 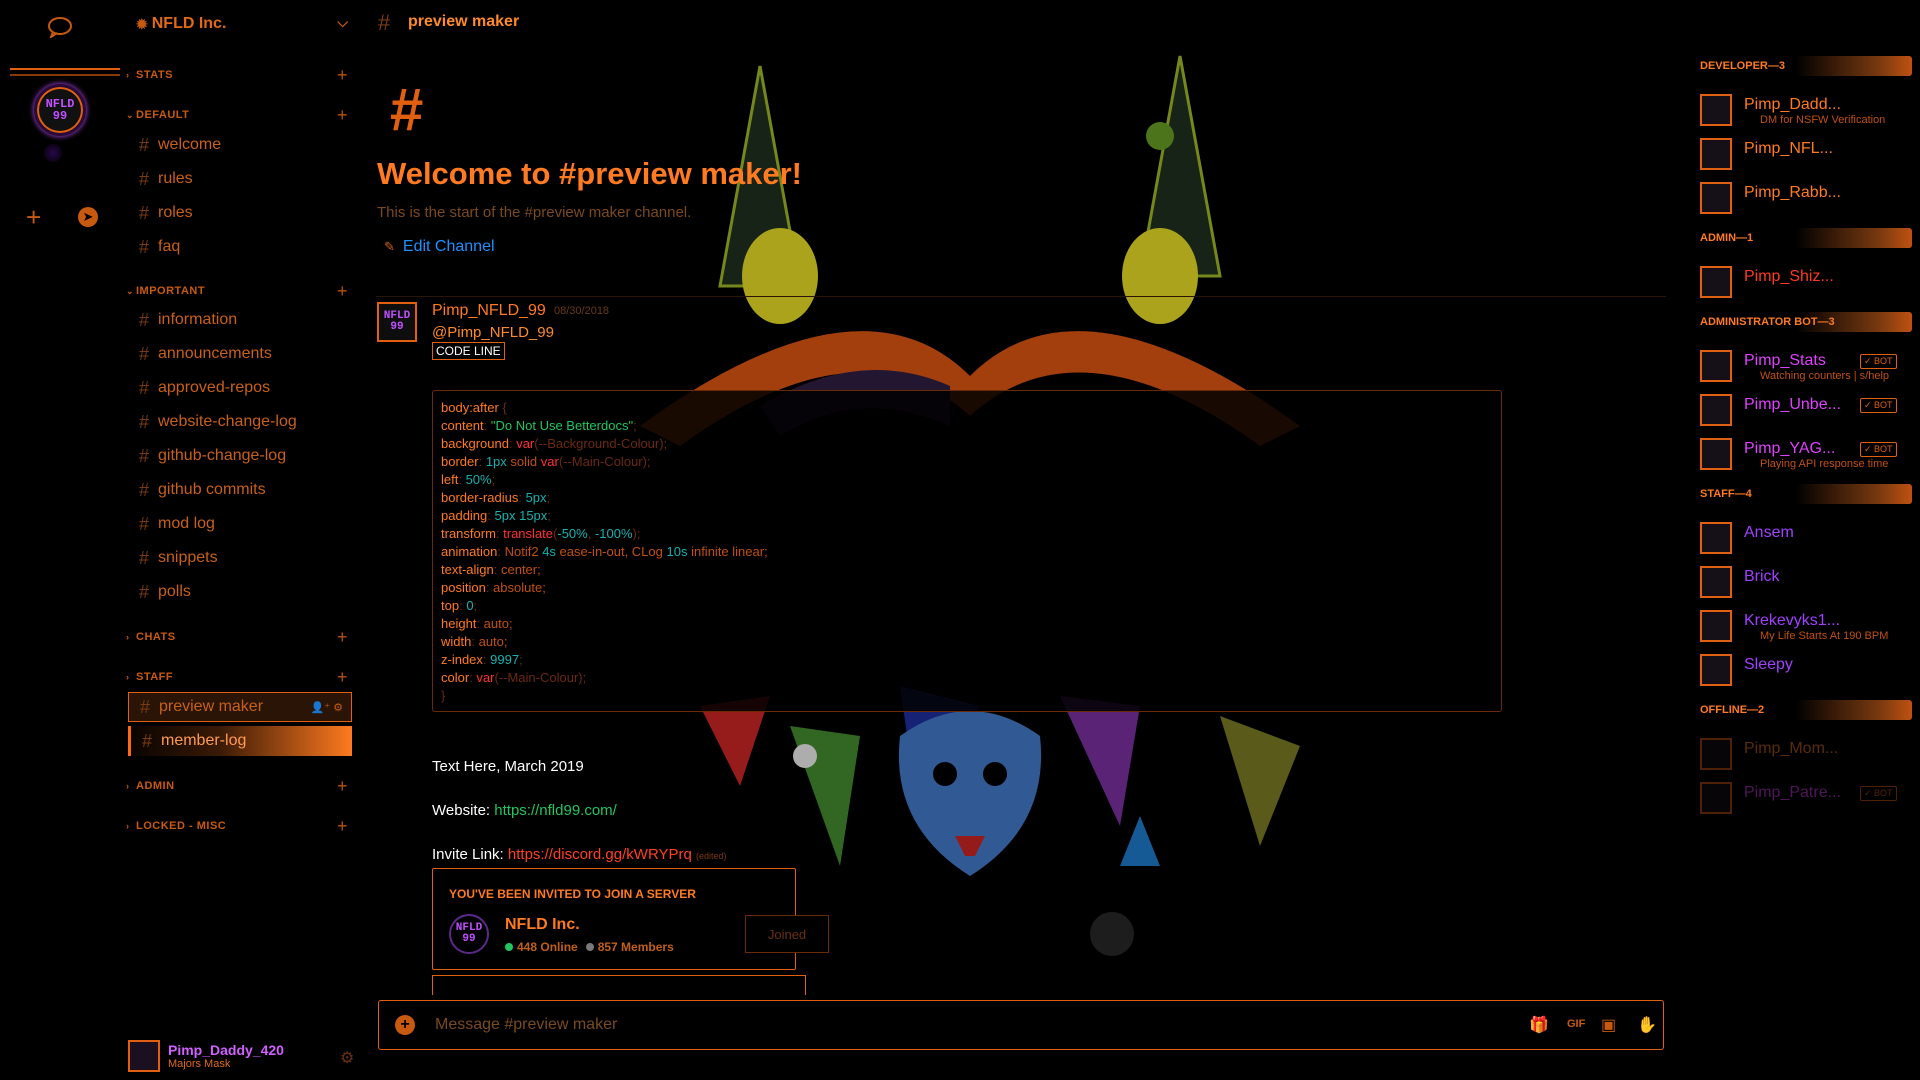 I want to click on channel-header: # preview maker, so click(x=1020, y=23).